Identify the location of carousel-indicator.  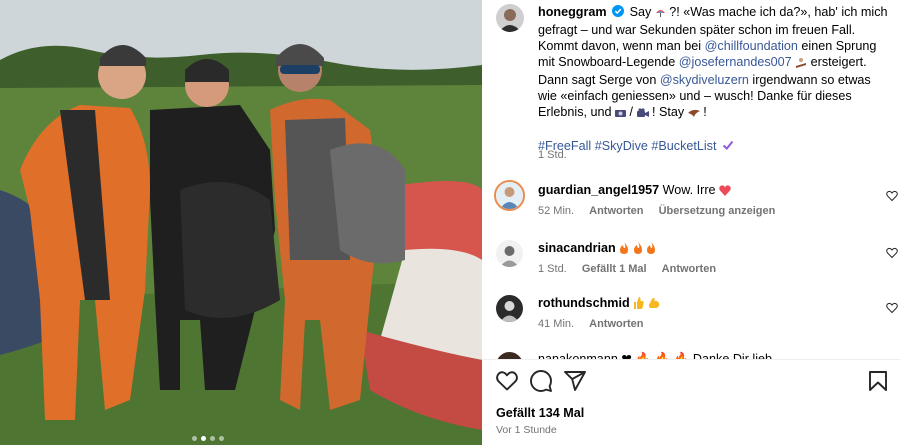
(208, 438).